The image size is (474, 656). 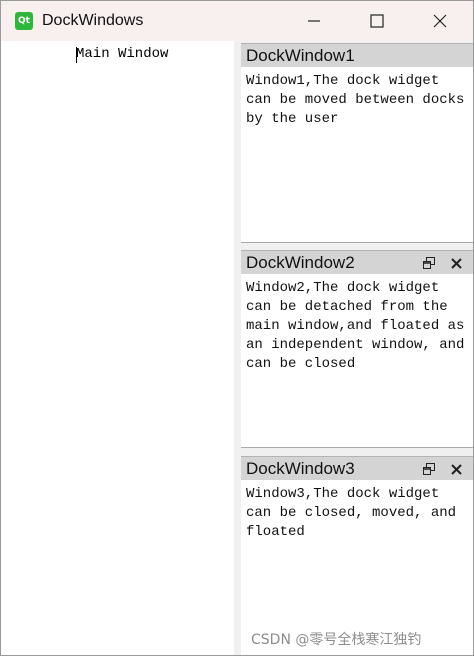 I want to click on qt-app-icon: Qt, so click(x=24, y=21).